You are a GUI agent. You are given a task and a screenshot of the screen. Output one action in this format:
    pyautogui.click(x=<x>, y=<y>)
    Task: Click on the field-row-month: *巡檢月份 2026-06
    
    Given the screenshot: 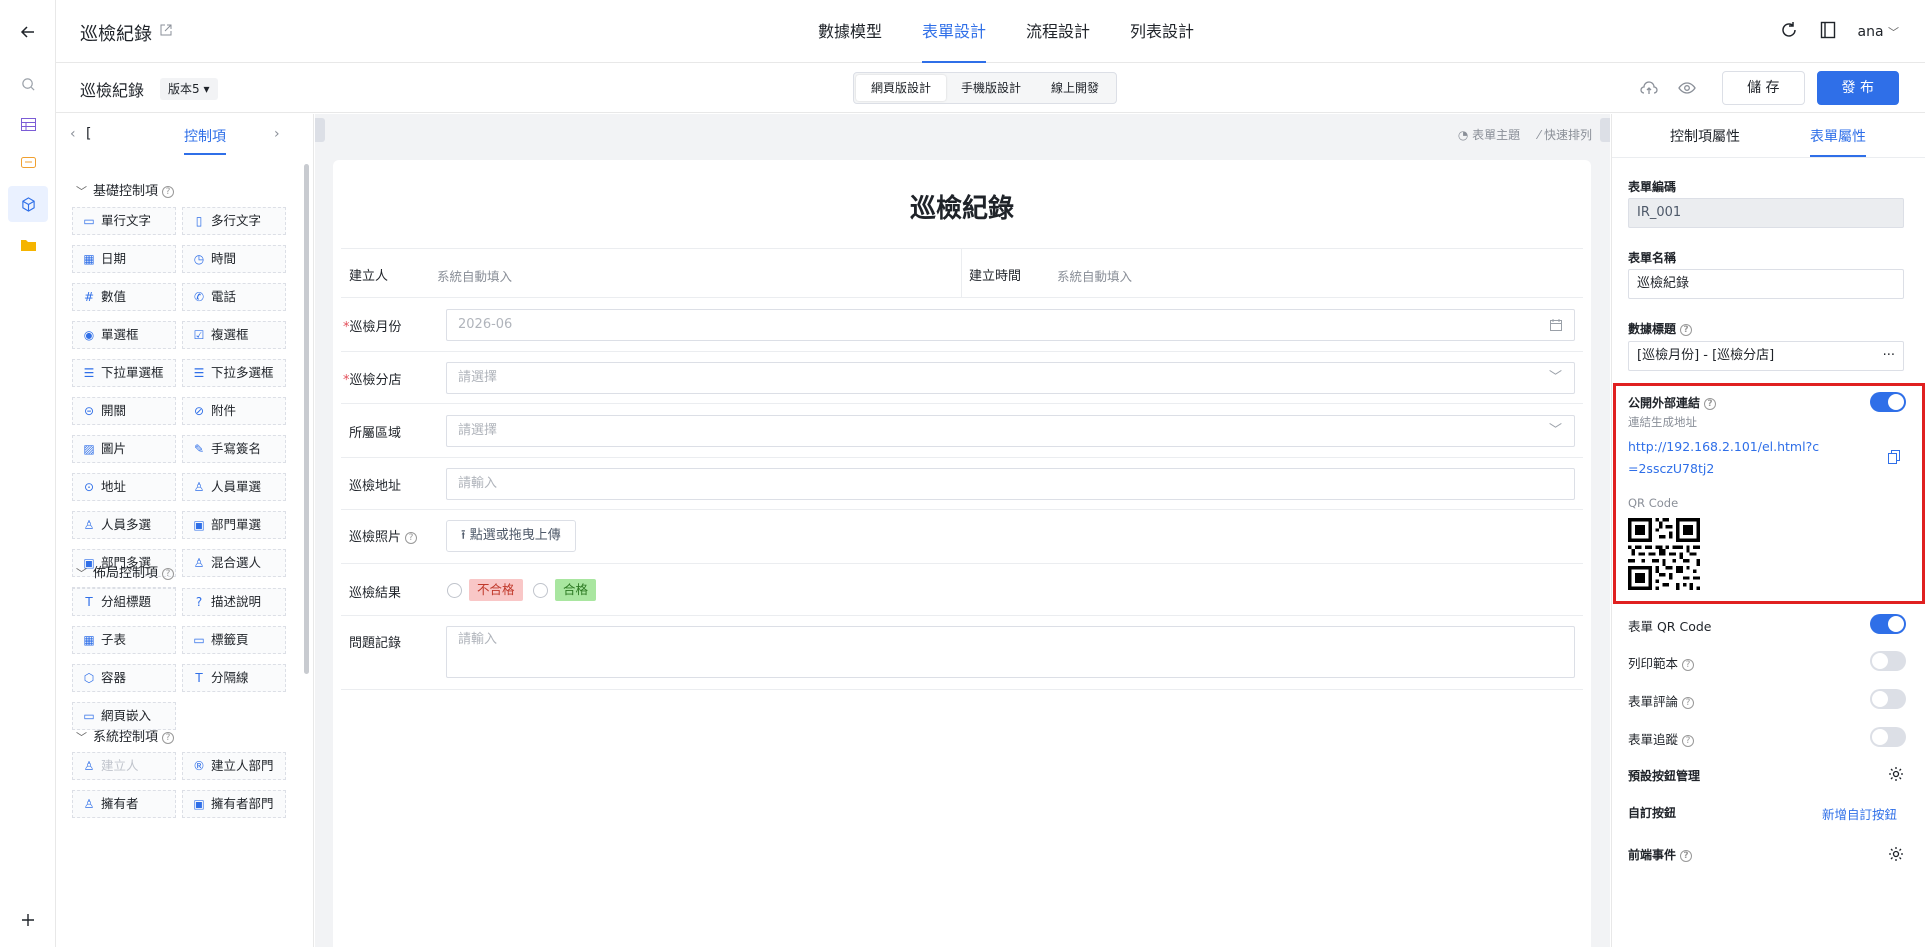 What is the action you would take?
    pyautogui.click(x=962, y=325)
    